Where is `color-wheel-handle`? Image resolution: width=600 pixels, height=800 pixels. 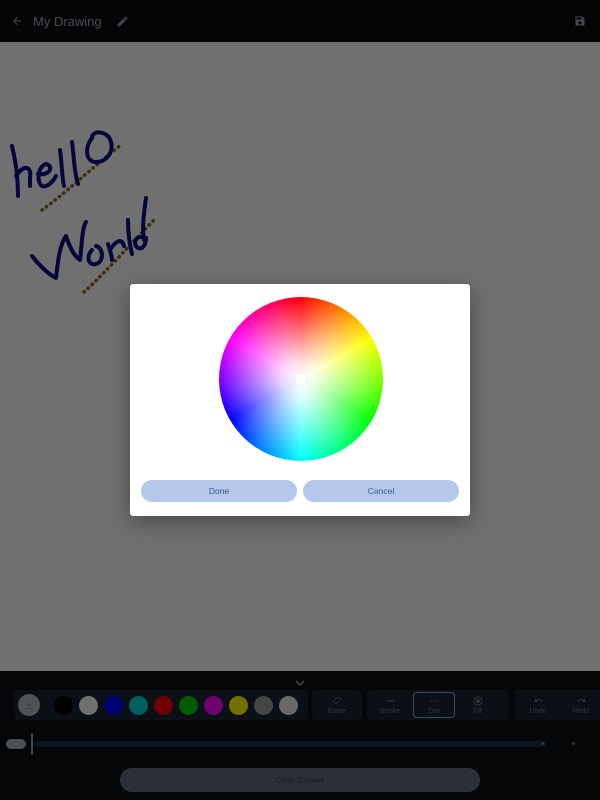 color-wheel-handle is located at coordinates (301, 379).